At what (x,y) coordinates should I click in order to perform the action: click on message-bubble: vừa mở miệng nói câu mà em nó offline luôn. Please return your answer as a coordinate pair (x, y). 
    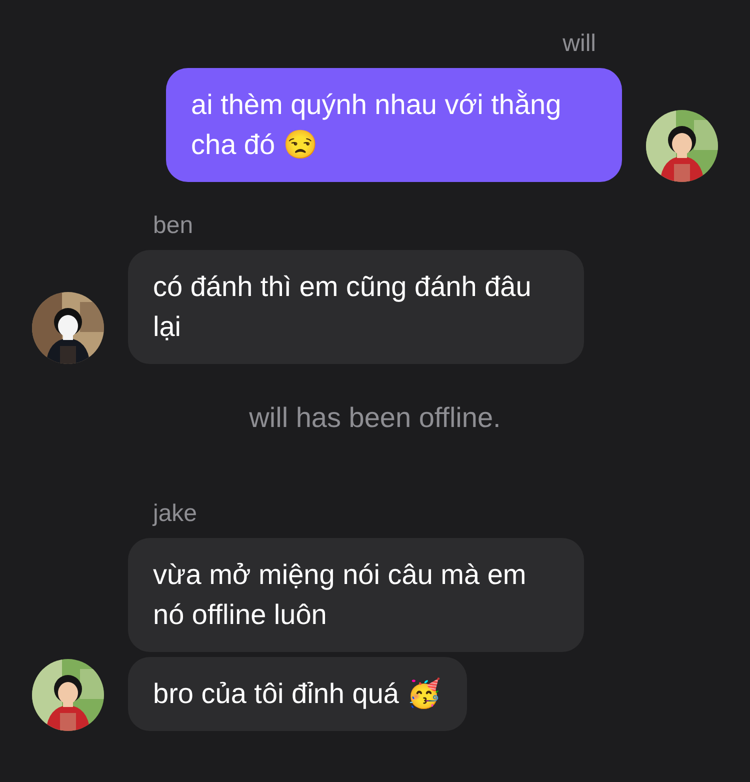
    Looking at the image, I should click on (356, 595).